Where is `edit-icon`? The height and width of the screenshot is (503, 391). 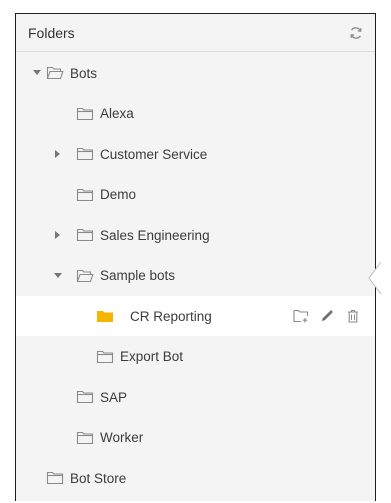 edit-icon is located at coordinates (327, 316).